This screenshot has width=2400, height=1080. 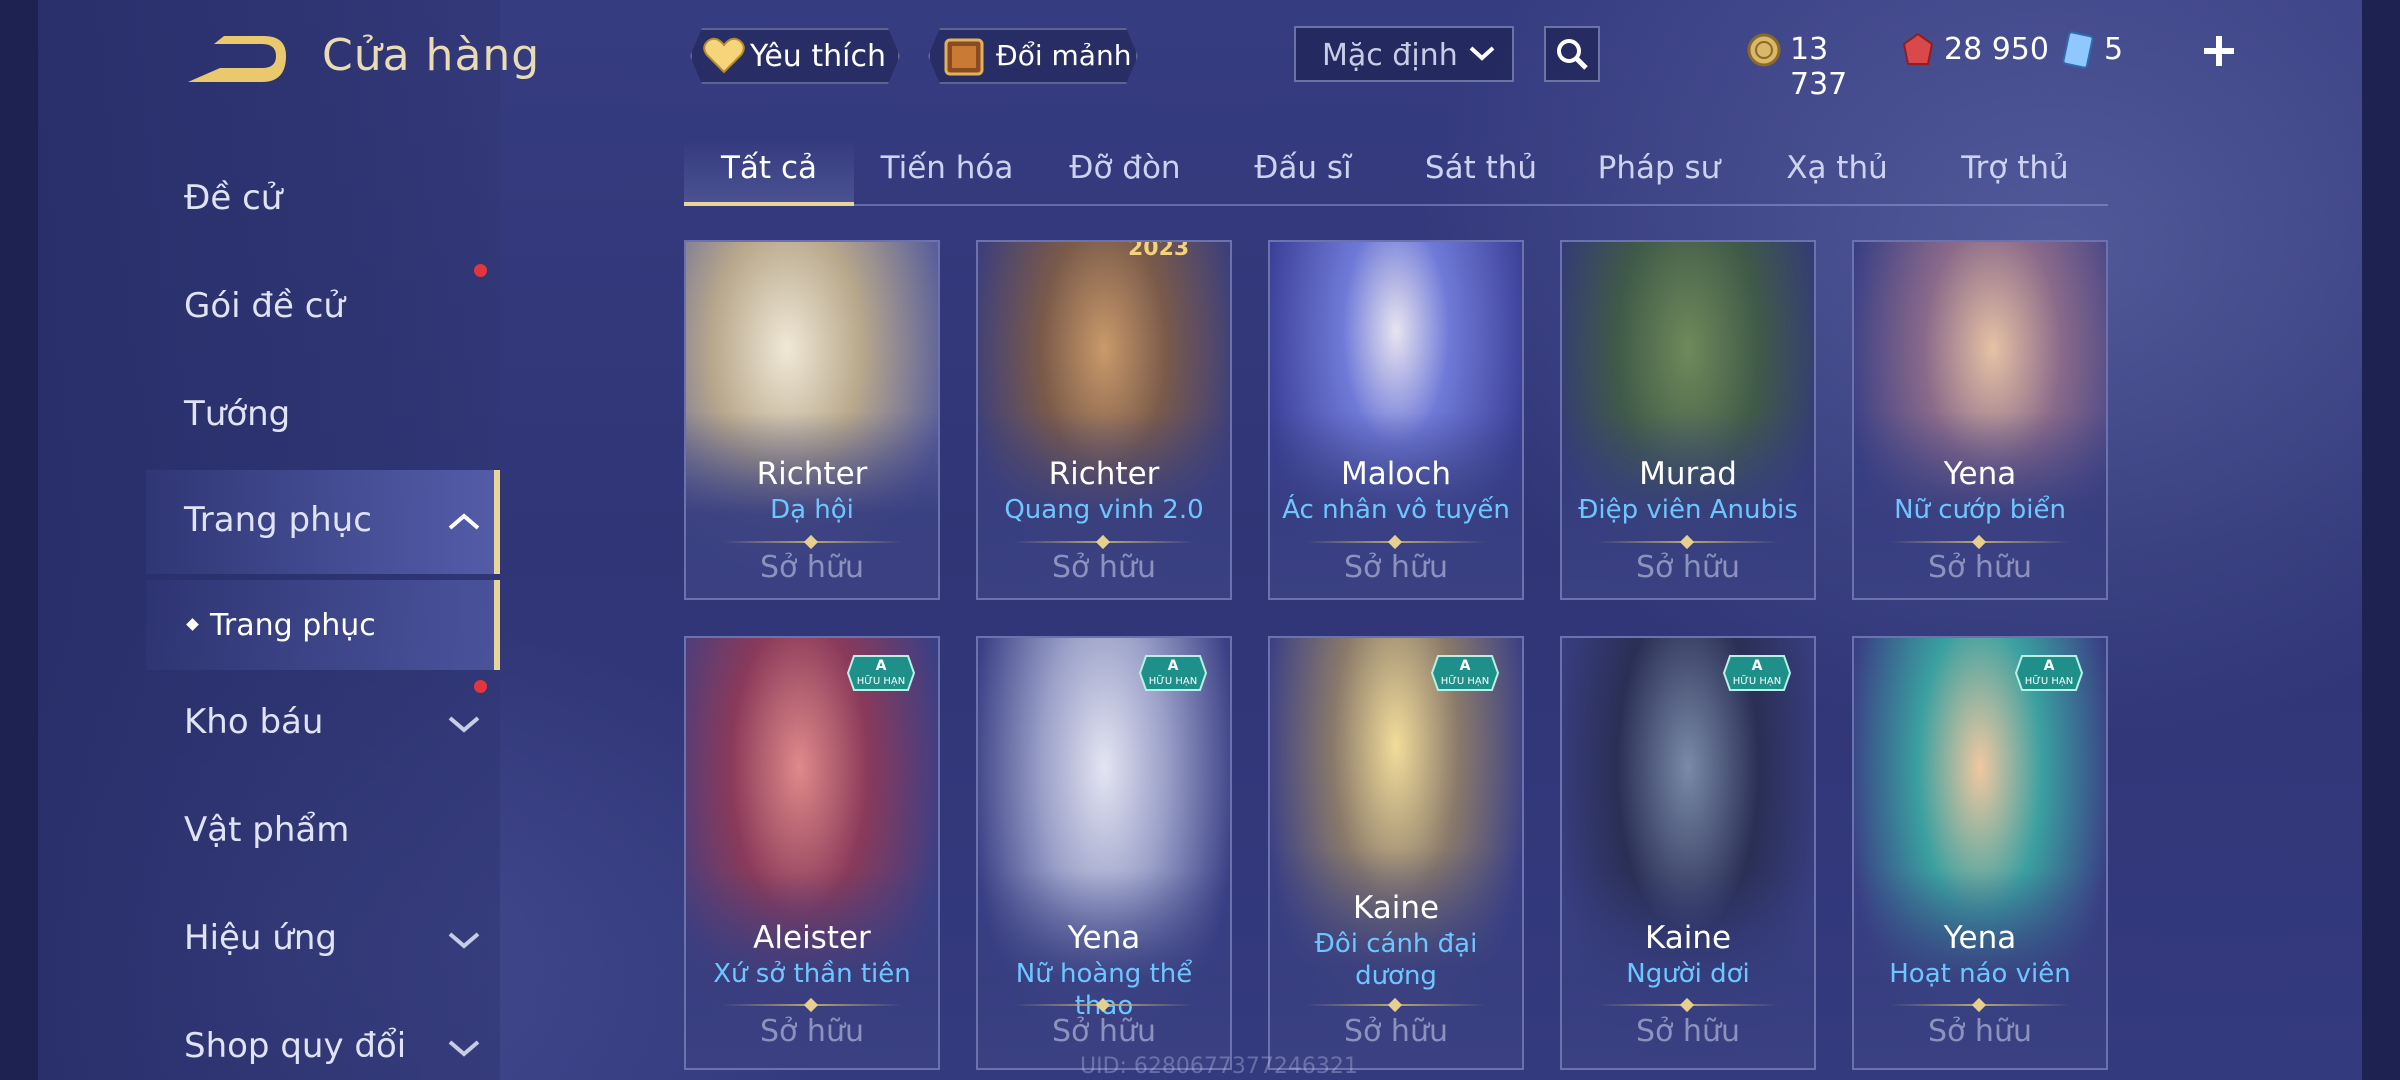 What do you see at coordinates (1837, 173) in the screenshot?
I see `tab-marksman: Xạ thủ` at bounding box center [1837, 173].